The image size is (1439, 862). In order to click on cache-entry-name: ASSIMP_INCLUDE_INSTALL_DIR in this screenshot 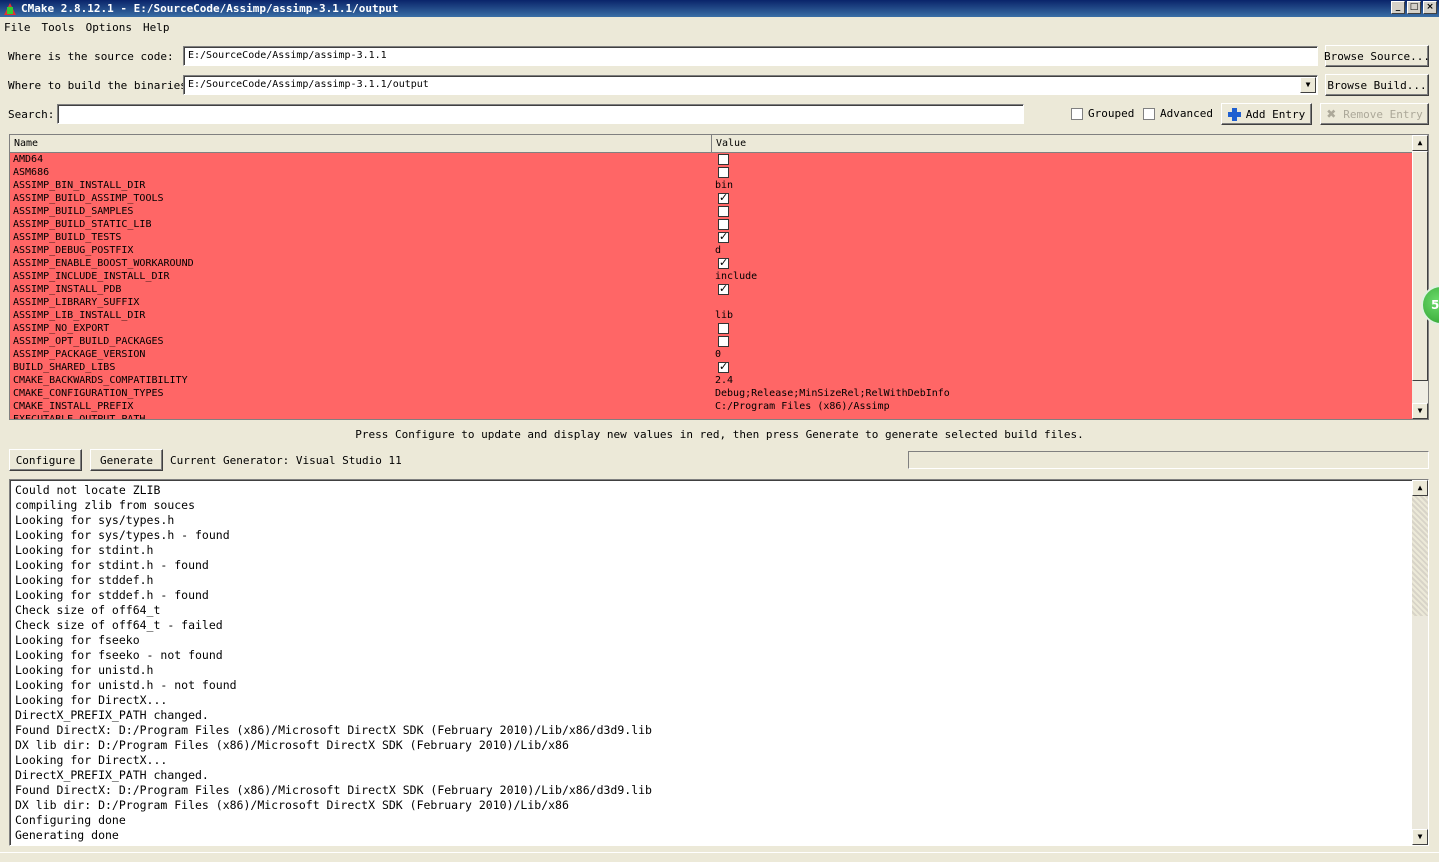, I will do `click(91, 276)`.